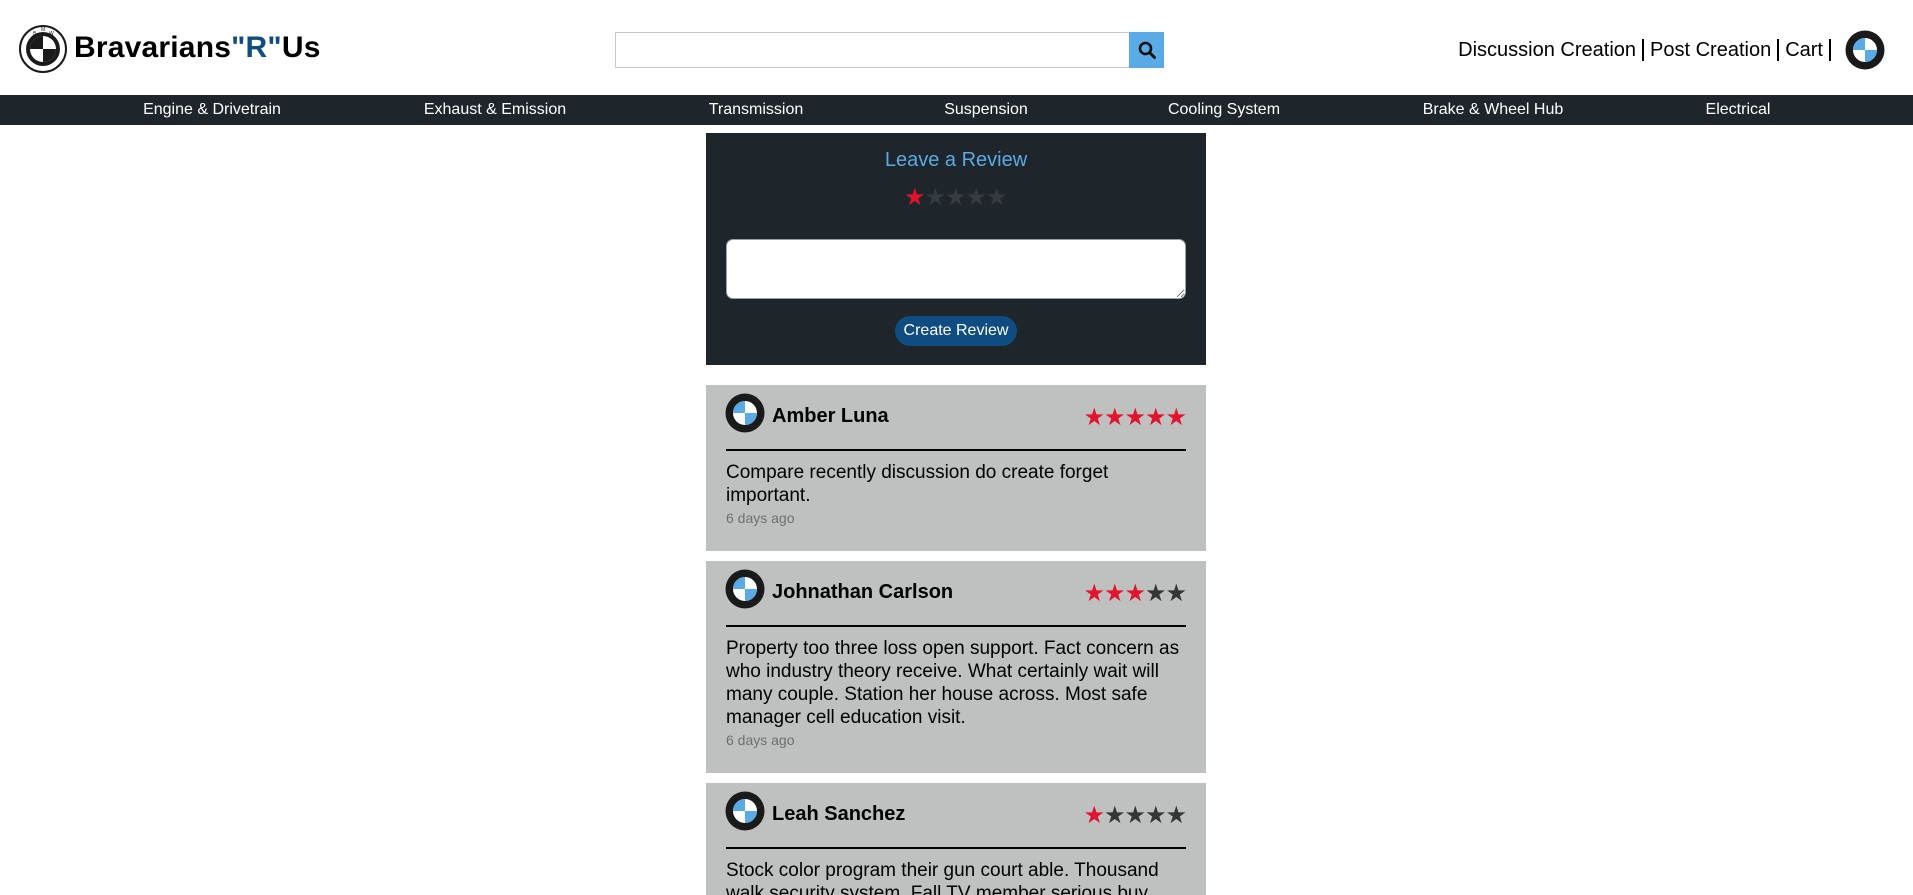 The width and height of the screenshot is (1913, 895). Describe the element at coordinates (153, 47) in the screenshot. I see `brand-prefix: Bravarians` at that location.